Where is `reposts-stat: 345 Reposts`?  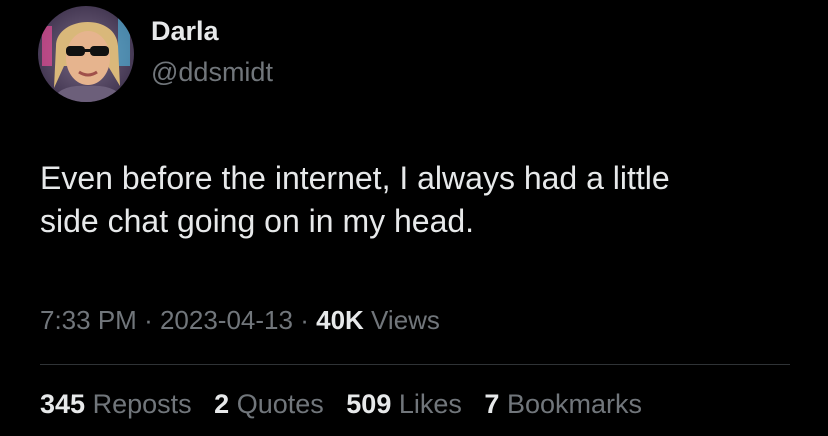
reposts-stat: 345 Reposts is located at coordinates (116, 404).